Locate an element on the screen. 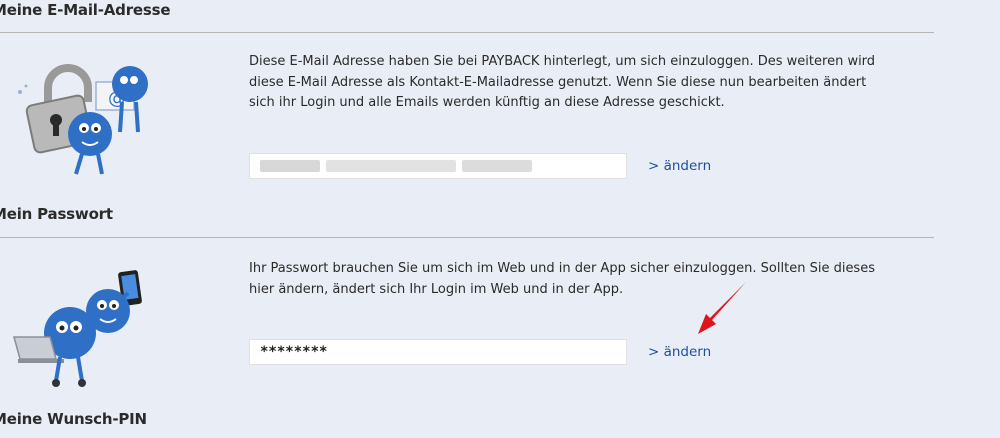  red-arrow-icon is located at coordinates (722, 308).